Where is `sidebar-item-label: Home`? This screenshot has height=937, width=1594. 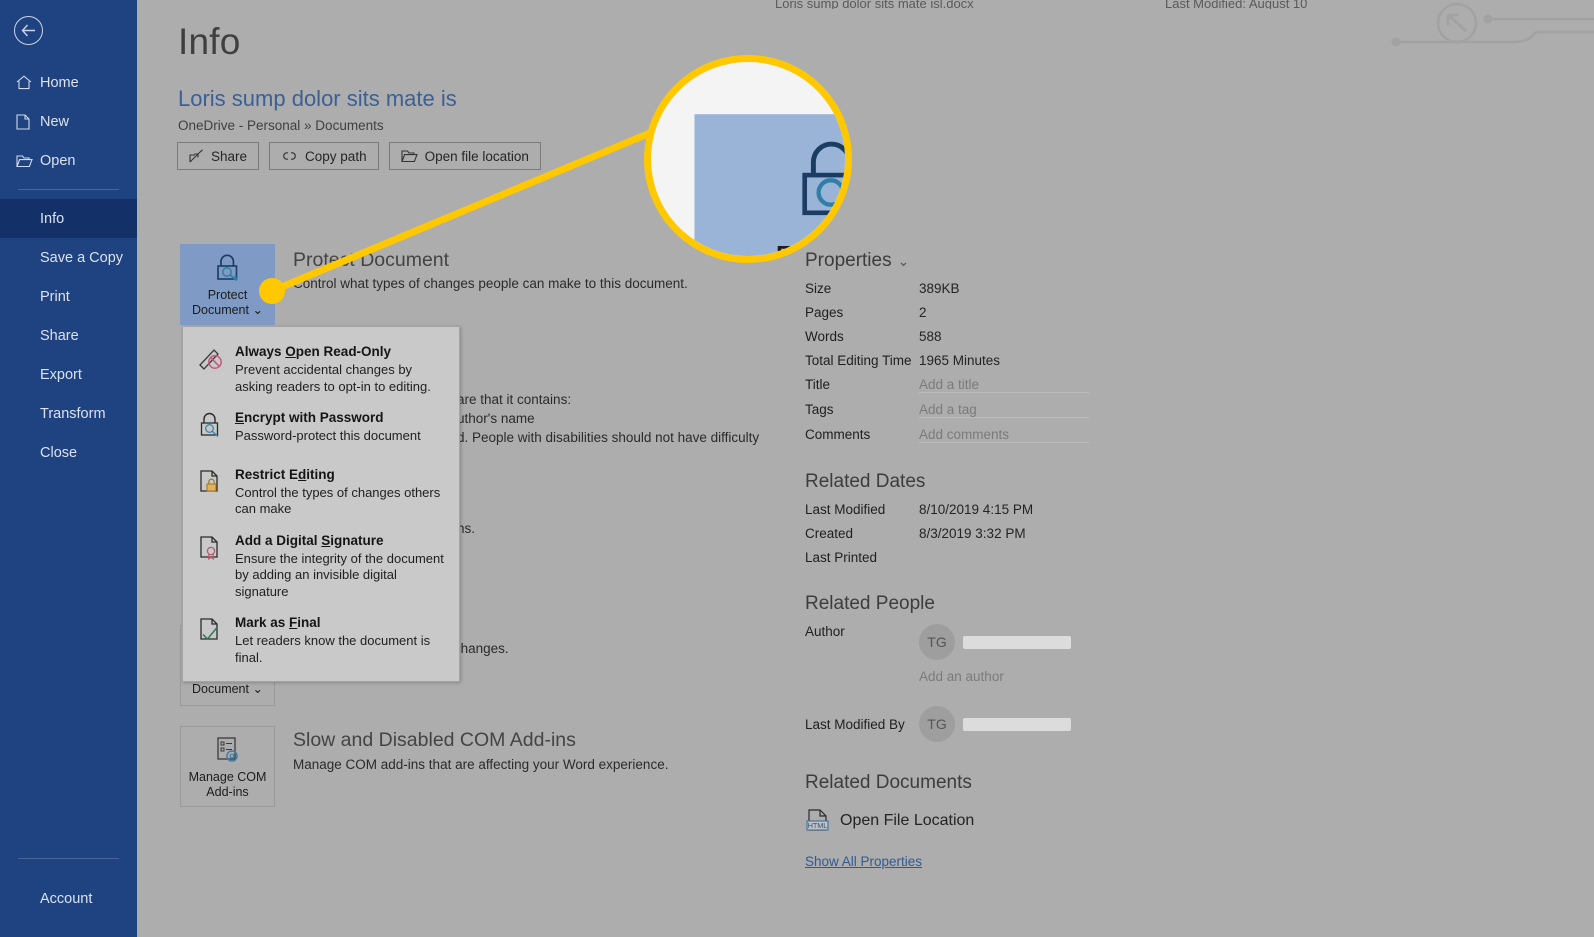 sidebar-item-label: Home is located at coordinates (59, 82).